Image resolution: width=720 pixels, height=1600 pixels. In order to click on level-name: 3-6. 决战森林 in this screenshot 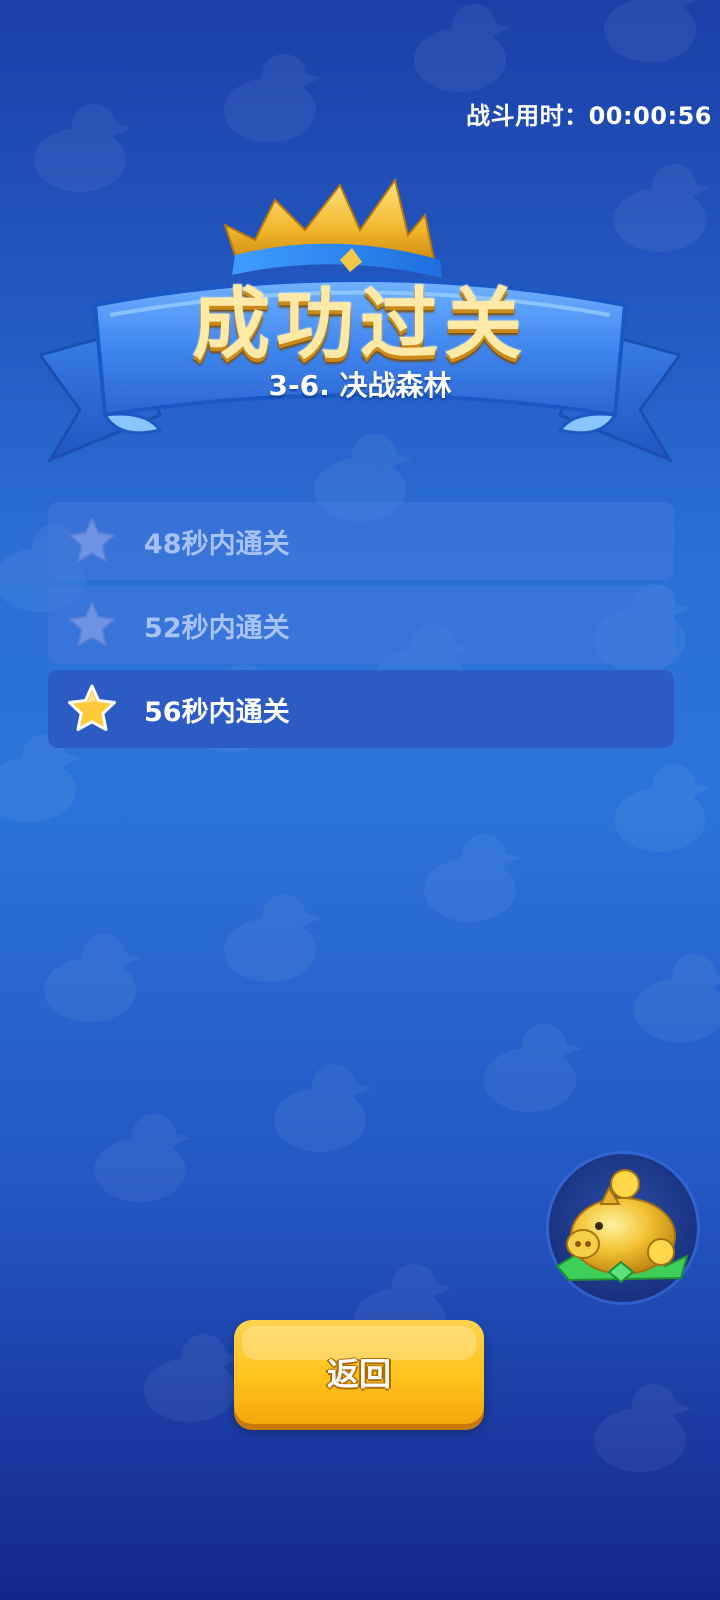, I will do `click(360, 385)`.